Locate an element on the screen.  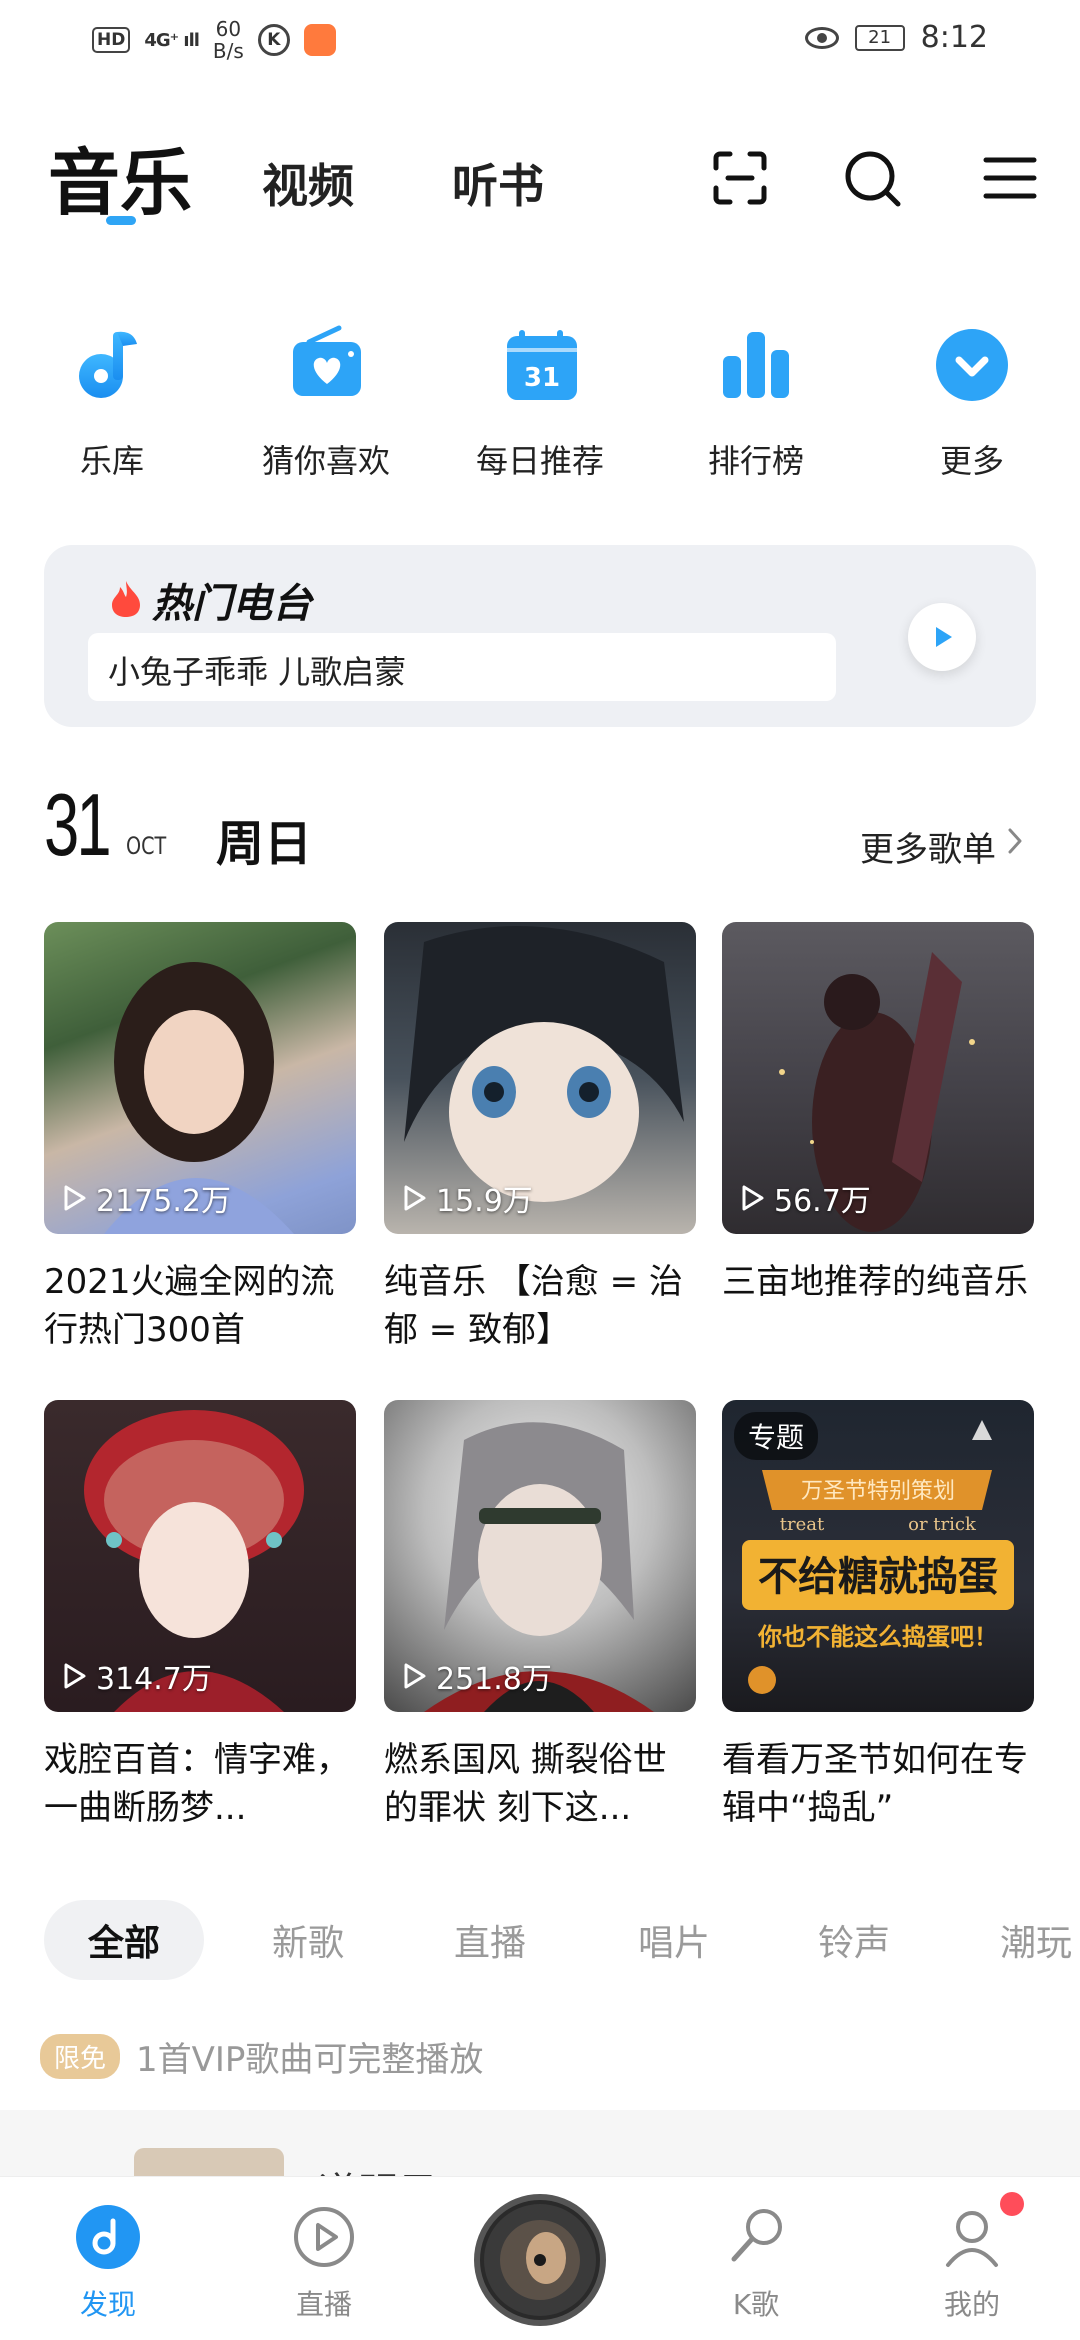
play-count: 15.9万 is located at coordinates (465, 1198).